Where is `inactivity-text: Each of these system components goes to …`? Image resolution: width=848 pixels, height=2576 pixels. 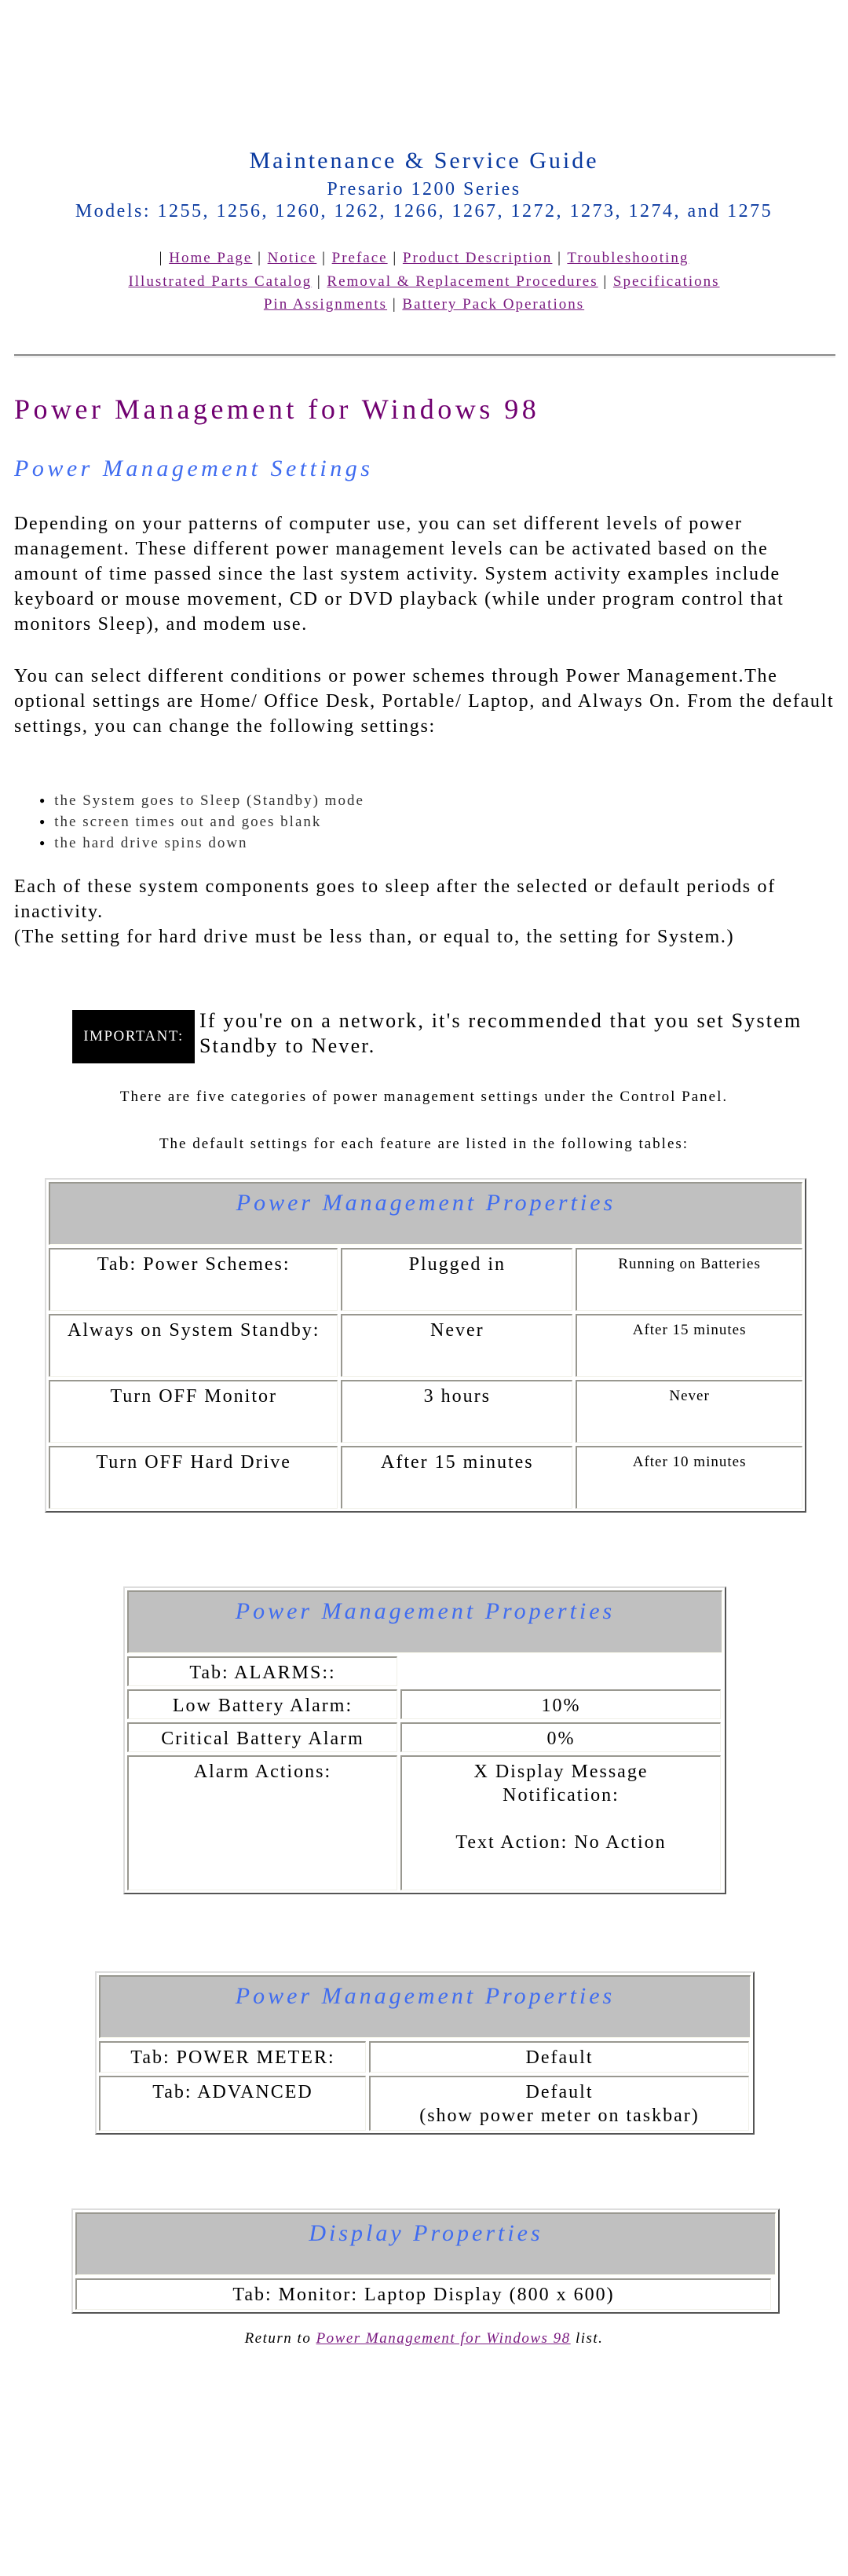
inactivity-text: Each of these system components goes to … is located at coordinates (395, 899).